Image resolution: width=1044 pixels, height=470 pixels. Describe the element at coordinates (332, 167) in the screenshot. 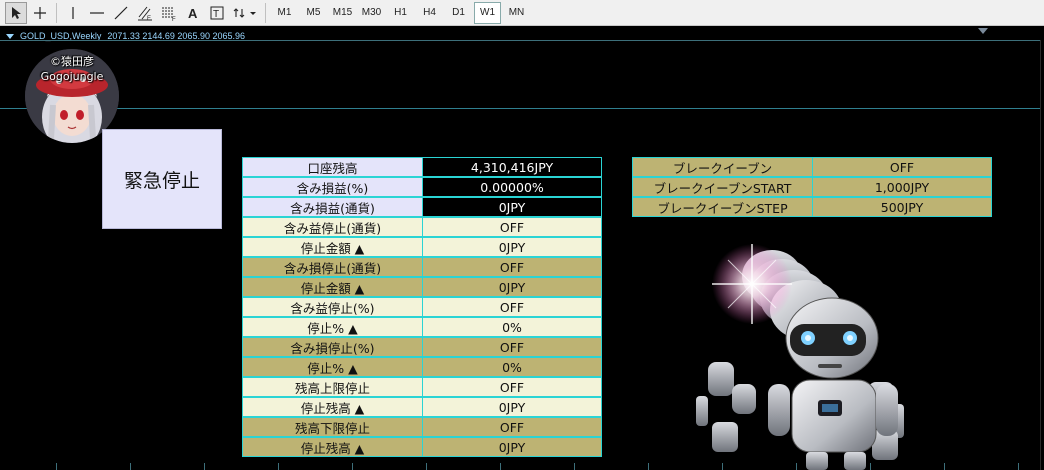

I see `settings-row-label: 口座残高` at that location.